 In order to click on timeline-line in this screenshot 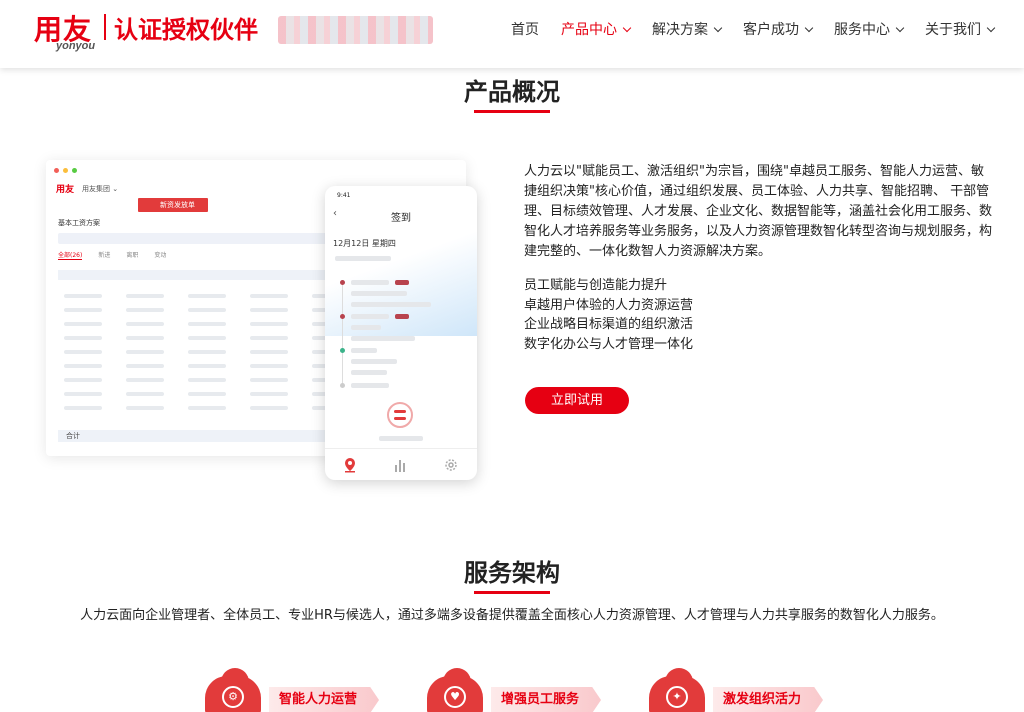, I will do `click(342, 334)`.